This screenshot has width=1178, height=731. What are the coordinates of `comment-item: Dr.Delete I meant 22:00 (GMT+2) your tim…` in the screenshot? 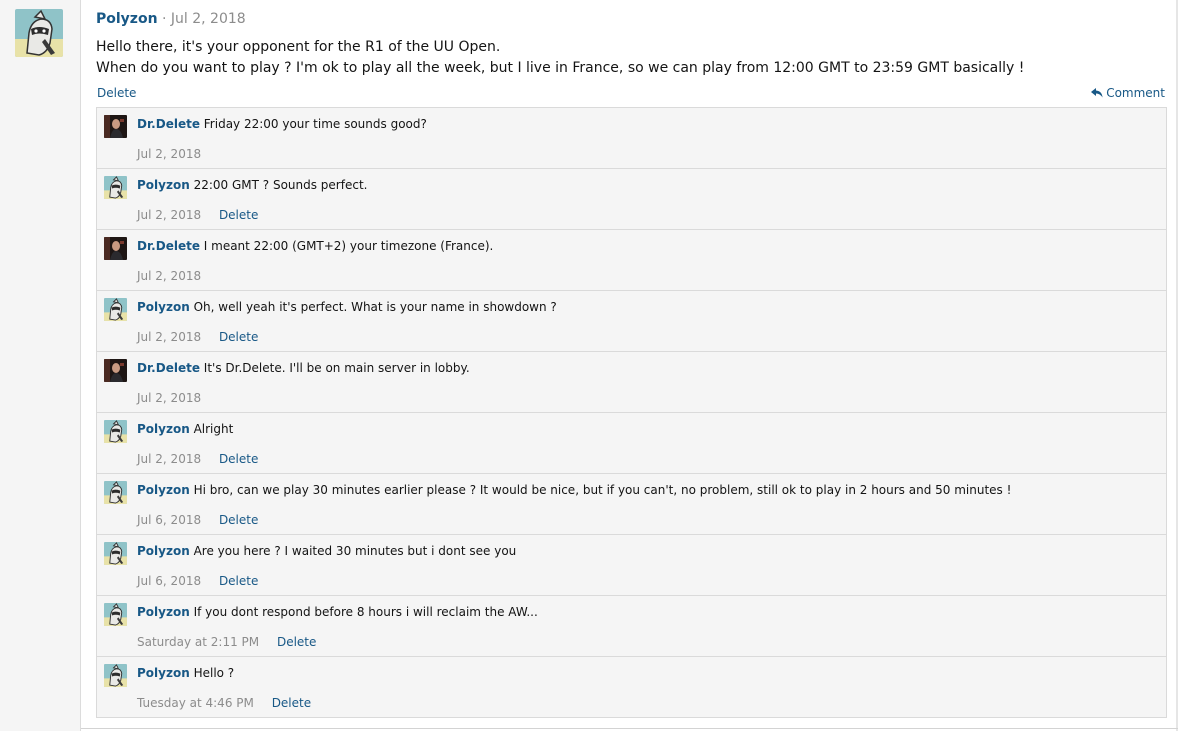 It's located at (631, 260).